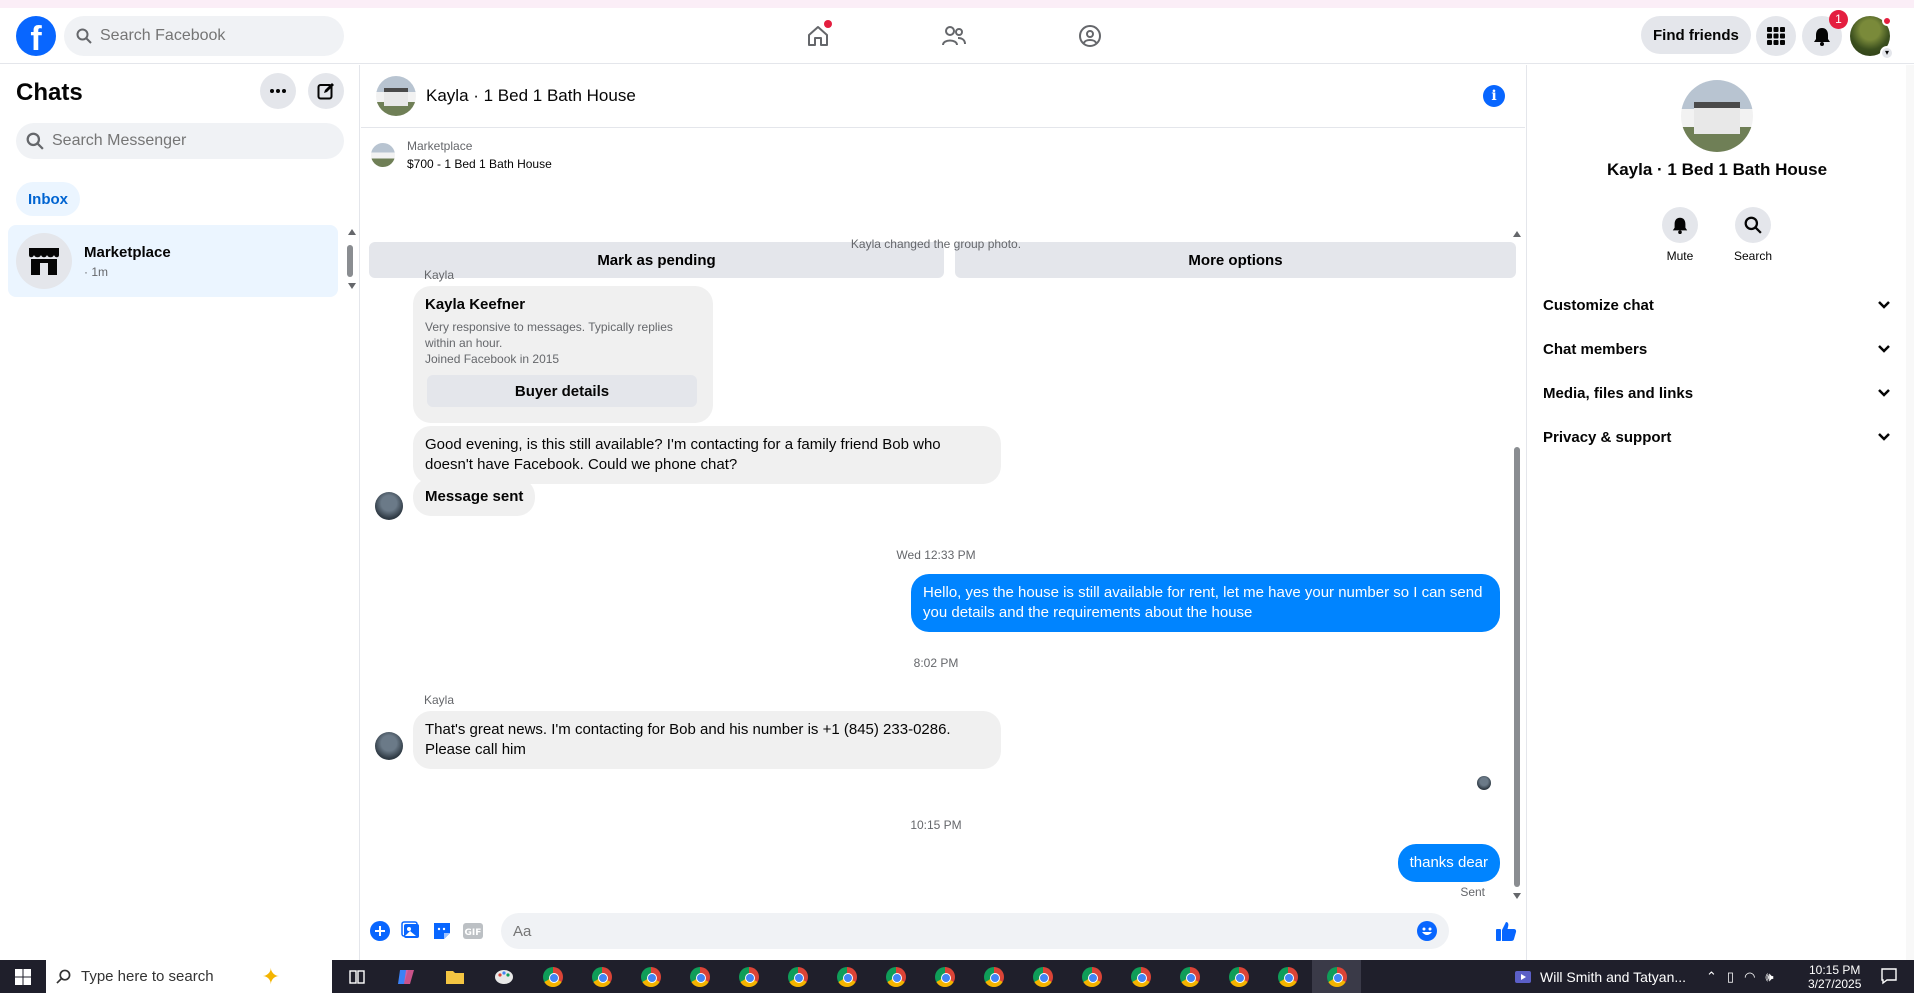 The height and width of the screenshot is (993, 1914). I want to click on search-label: Search, so click(1753, 256).